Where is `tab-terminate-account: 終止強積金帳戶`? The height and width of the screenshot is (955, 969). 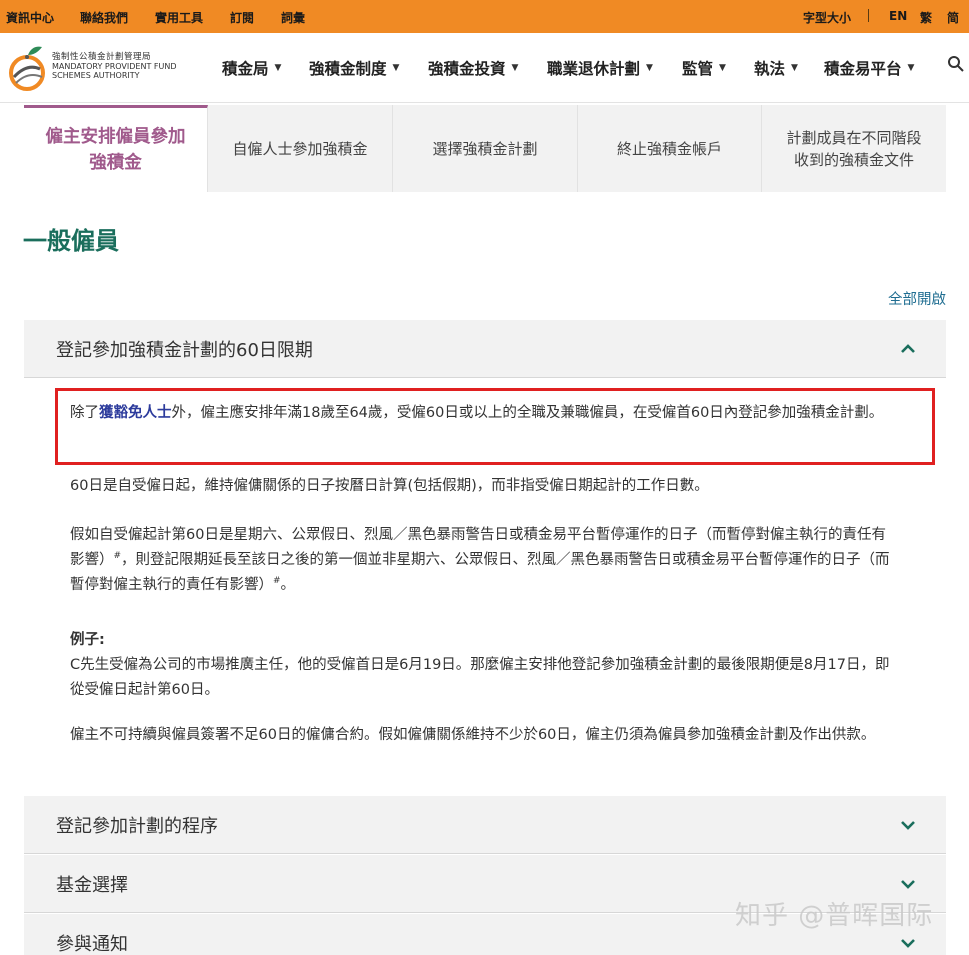 tab-terminate-account: 終止強積金帳戶 is located at coordinates (670, 148).